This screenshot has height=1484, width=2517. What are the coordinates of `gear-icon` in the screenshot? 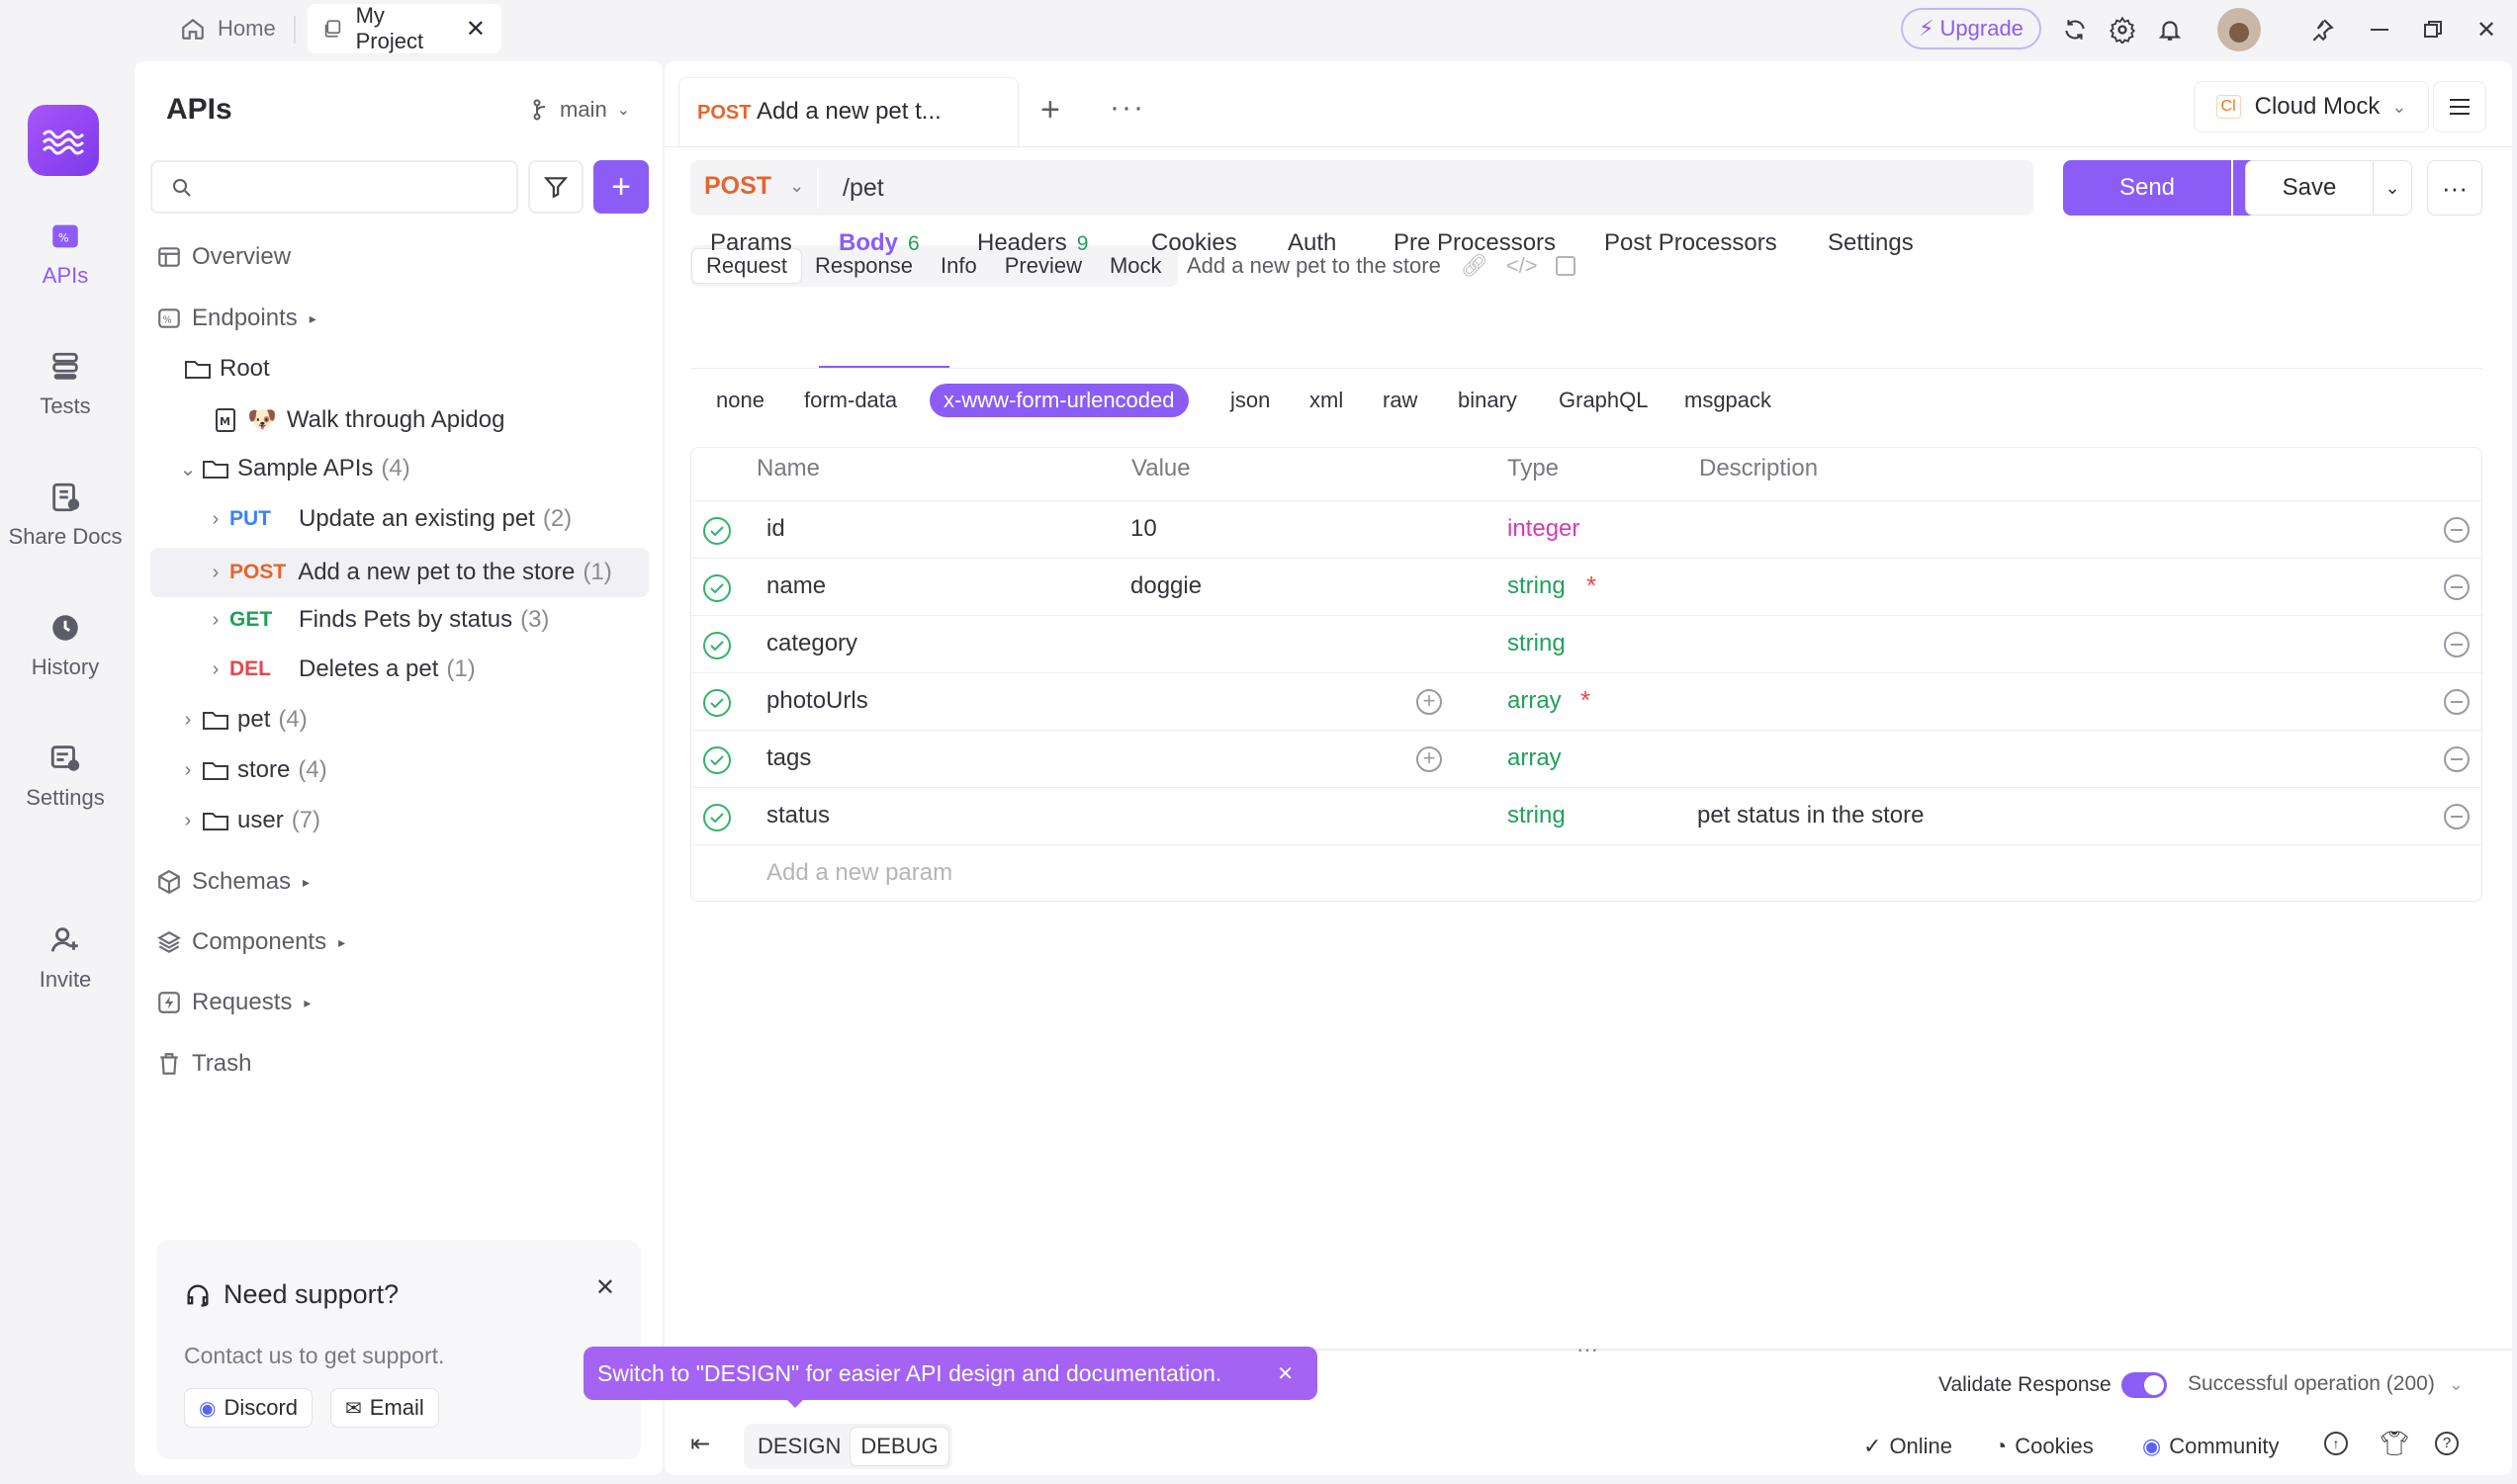 It's located at (2122, 29).